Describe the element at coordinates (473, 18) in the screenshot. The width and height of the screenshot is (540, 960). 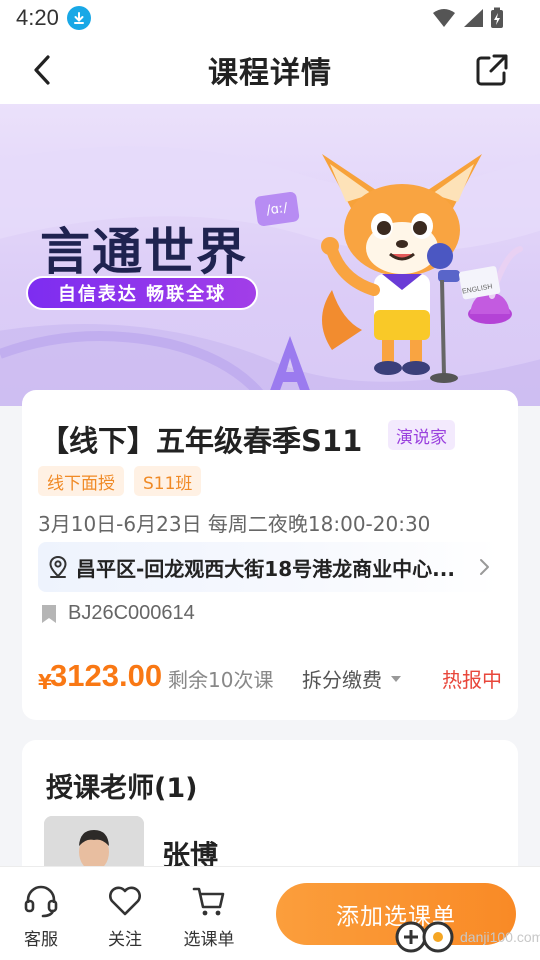
I see `signal-icon` at that location.